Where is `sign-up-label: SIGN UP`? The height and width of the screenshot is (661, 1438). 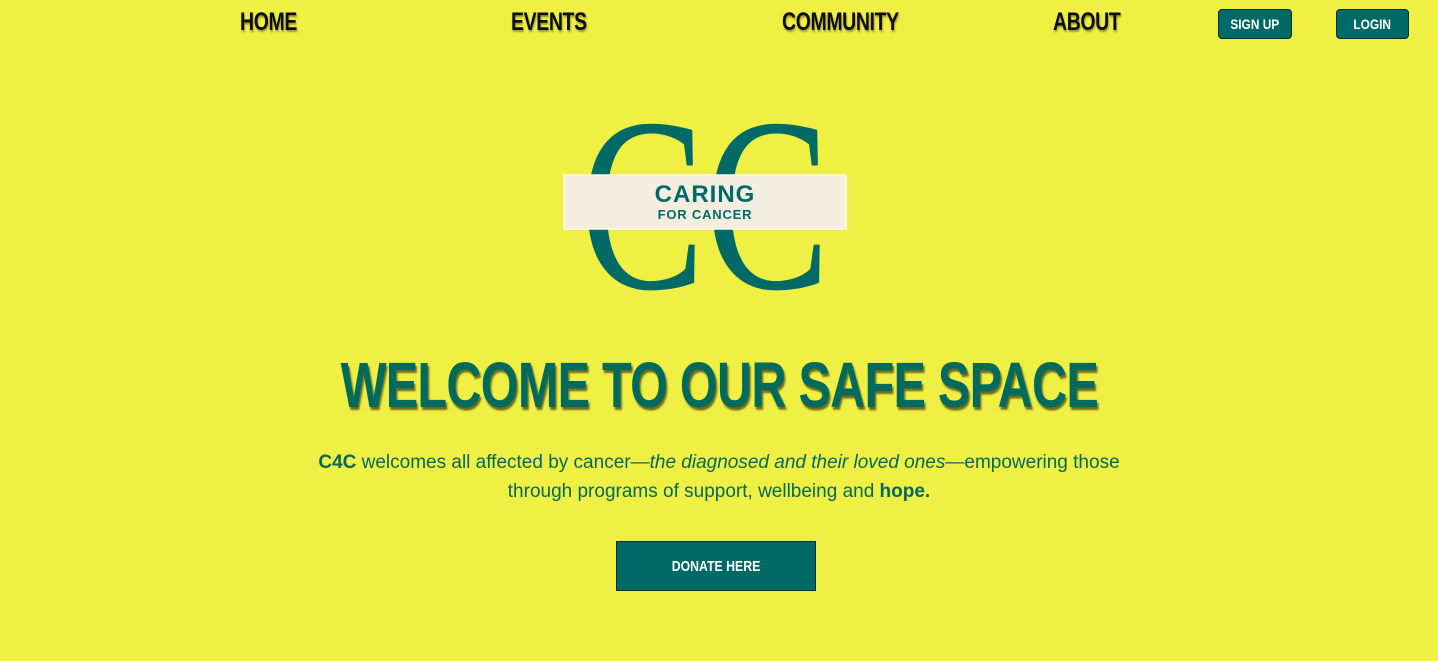 sign-up-label: SIGN UP is located at coordinates (1255, 24).